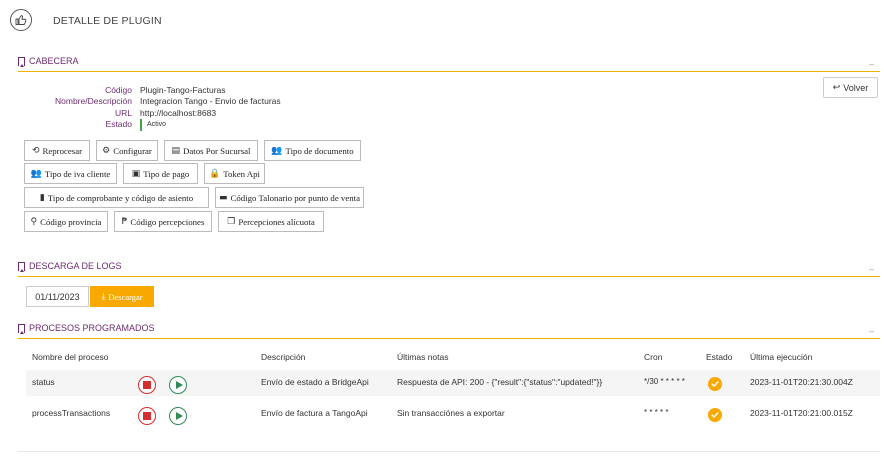  Describe the element at coordinates (231, 221) in the screenshot. I see `copy-icon: ❐` at that location.